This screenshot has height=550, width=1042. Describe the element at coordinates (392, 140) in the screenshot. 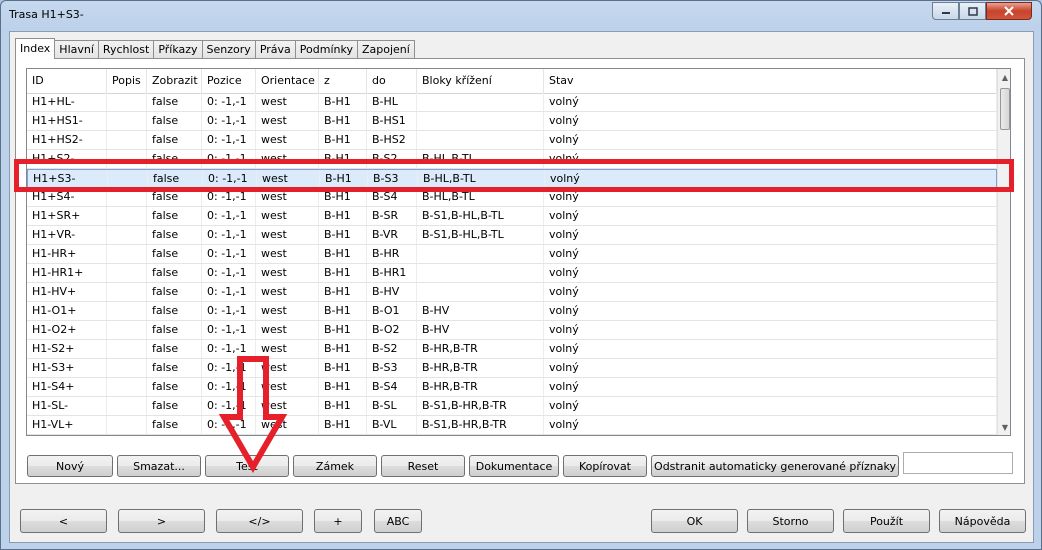

I see `table-cell: B-HS2` at that location.